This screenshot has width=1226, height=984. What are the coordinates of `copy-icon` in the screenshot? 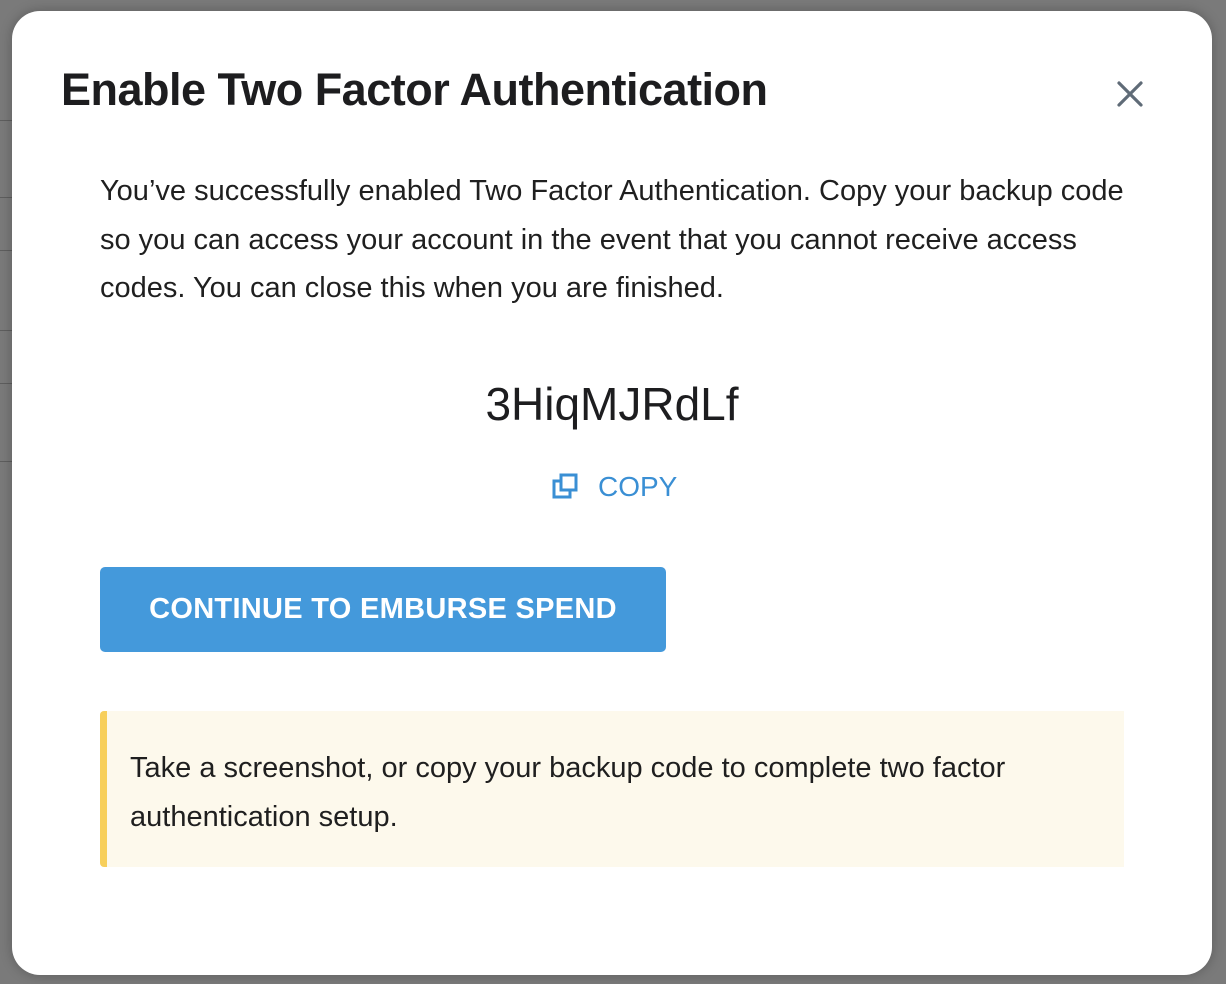 It's located at (565, 487).